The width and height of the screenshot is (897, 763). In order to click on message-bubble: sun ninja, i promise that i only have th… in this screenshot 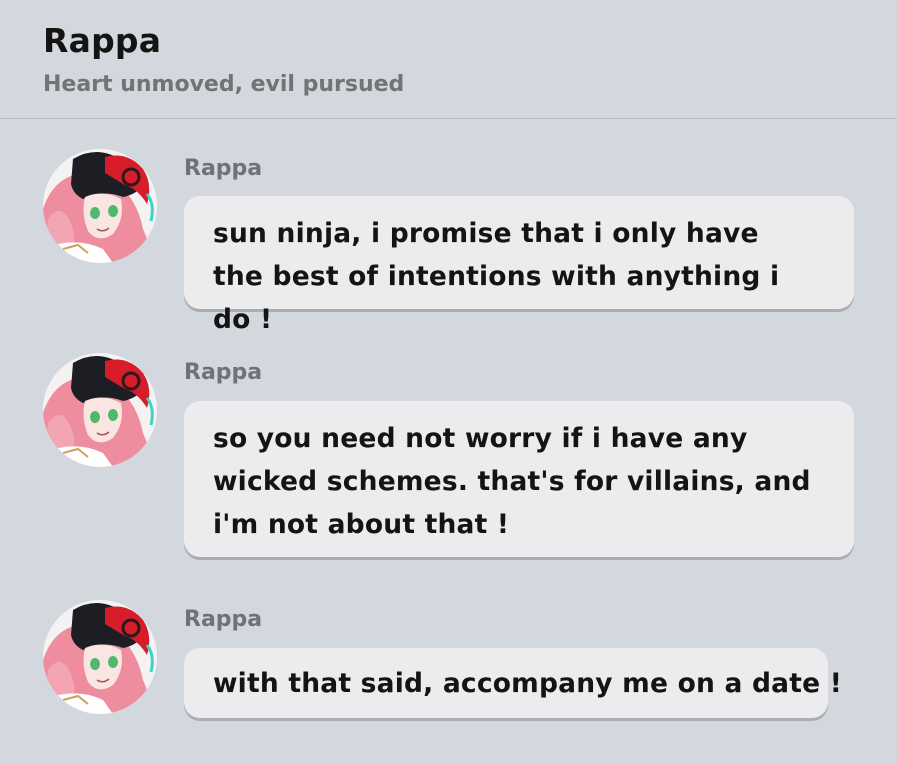, I will do `click(519, 265)`.